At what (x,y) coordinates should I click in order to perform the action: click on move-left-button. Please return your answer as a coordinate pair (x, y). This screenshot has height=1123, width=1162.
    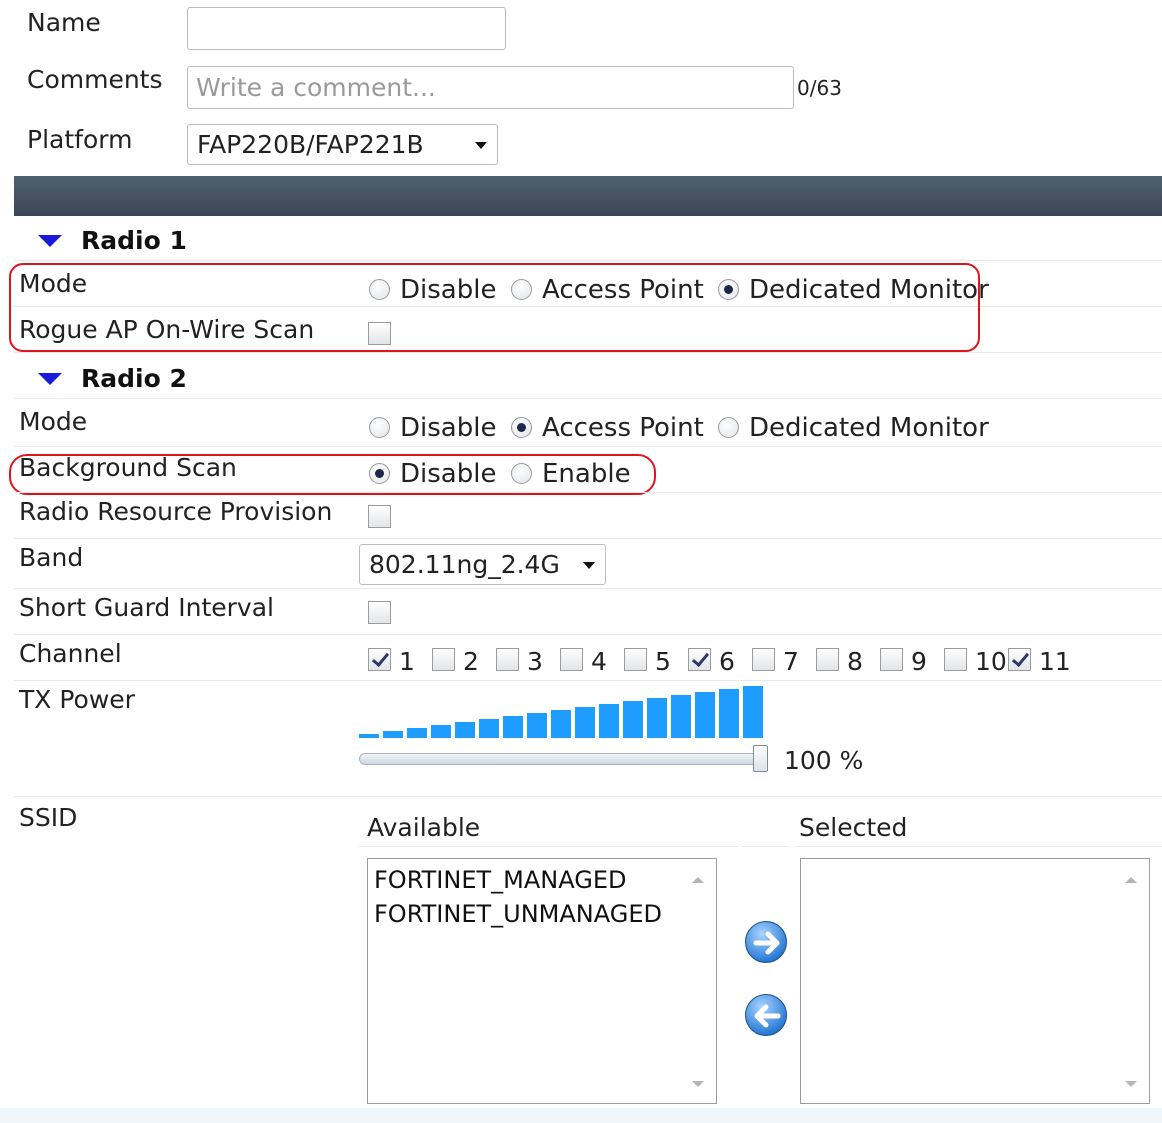
    Looking at the image, I should click on (766, 1015).